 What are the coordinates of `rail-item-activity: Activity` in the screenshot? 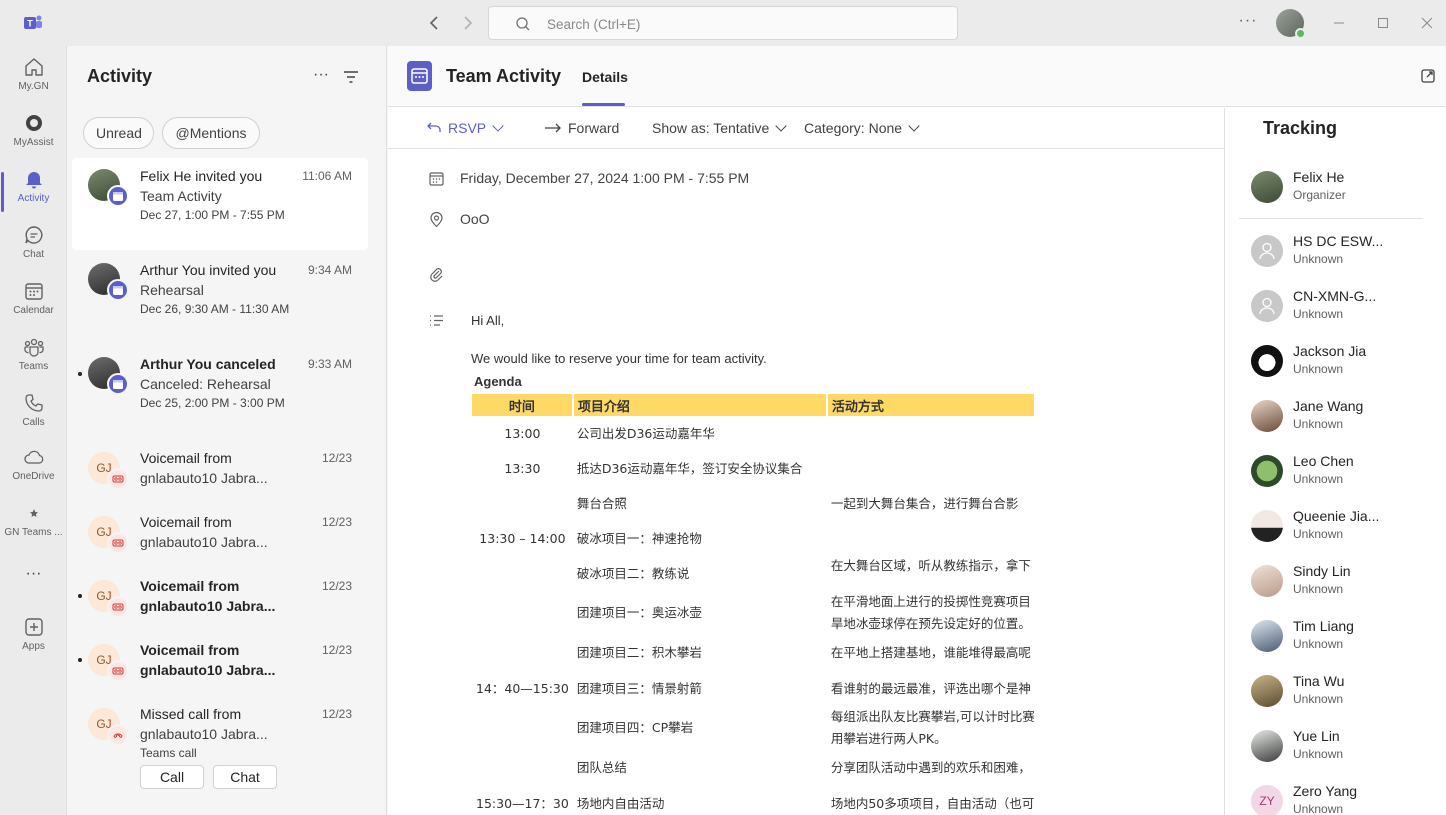 It's located at (33, 194).